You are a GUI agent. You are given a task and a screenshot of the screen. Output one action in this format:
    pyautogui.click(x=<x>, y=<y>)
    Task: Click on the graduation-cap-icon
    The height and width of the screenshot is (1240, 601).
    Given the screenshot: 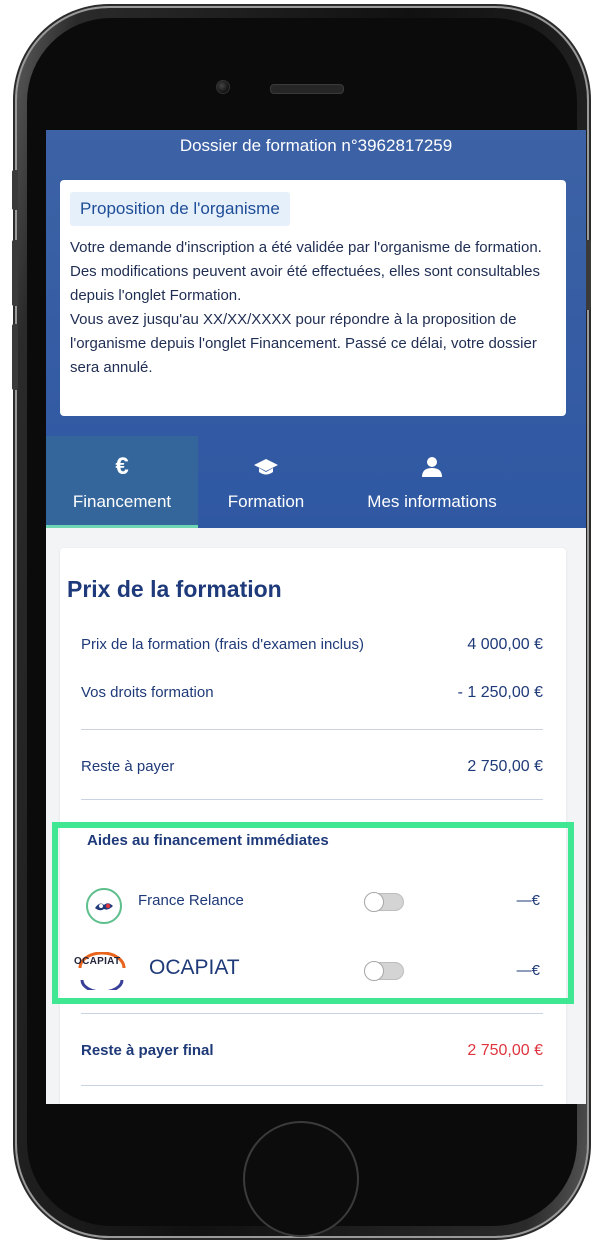 What is the action you would take?
    pyautogui.click(x=266, y=467)
    